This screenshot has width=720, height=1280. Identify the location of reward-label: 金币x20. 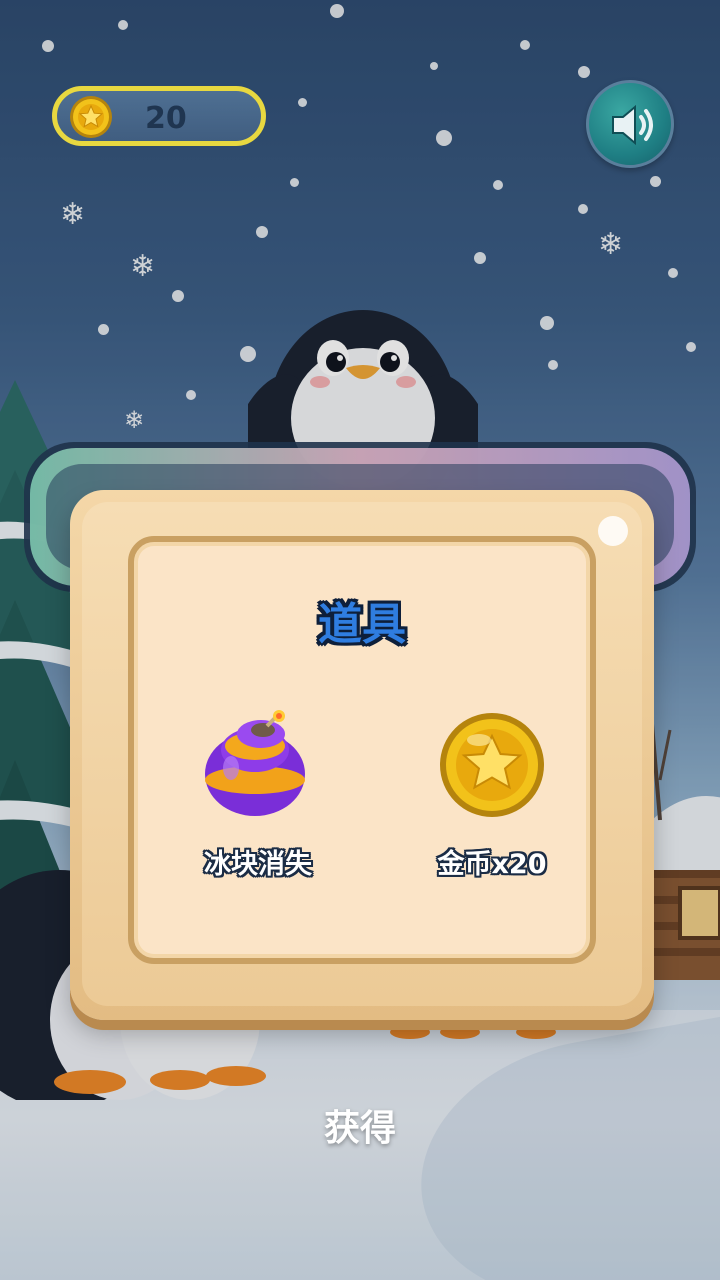
(492, 864).